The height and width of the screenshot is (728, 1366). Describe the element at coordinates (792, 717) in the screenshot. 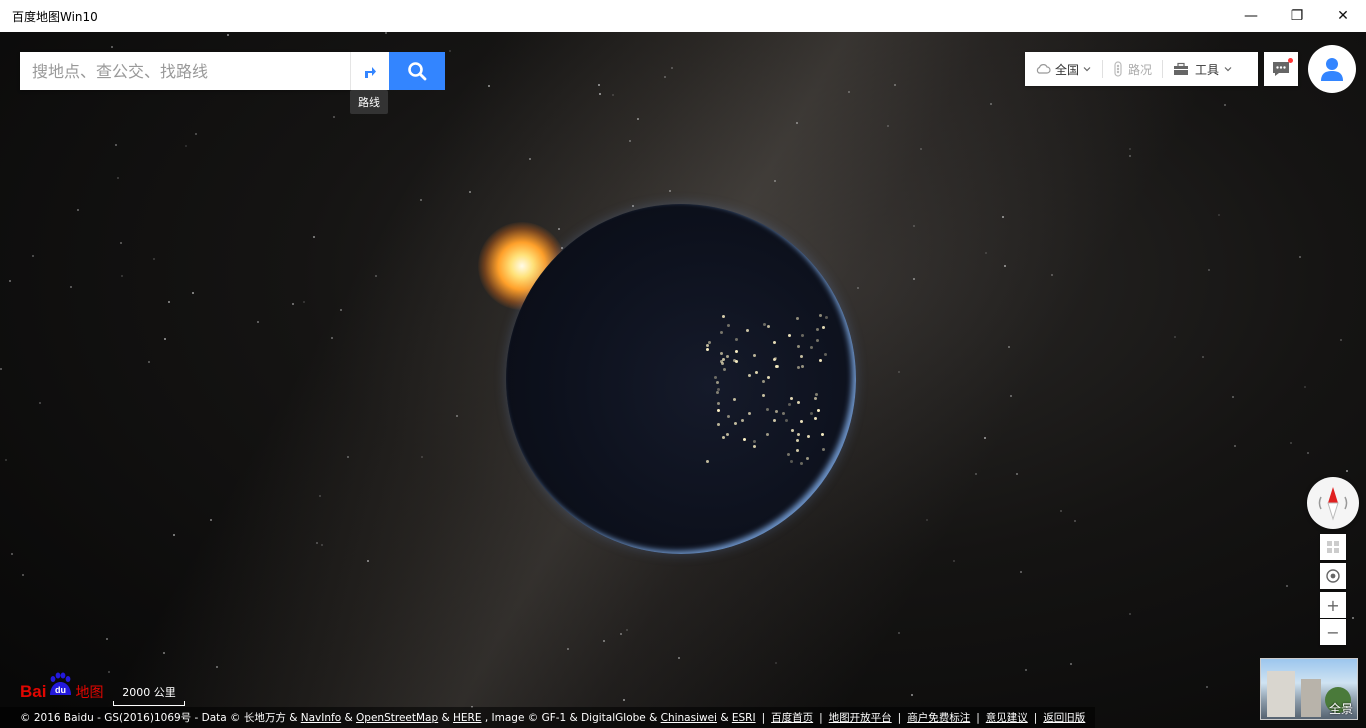

I see `footer-link-baidu-home: 百度首页` at that location.